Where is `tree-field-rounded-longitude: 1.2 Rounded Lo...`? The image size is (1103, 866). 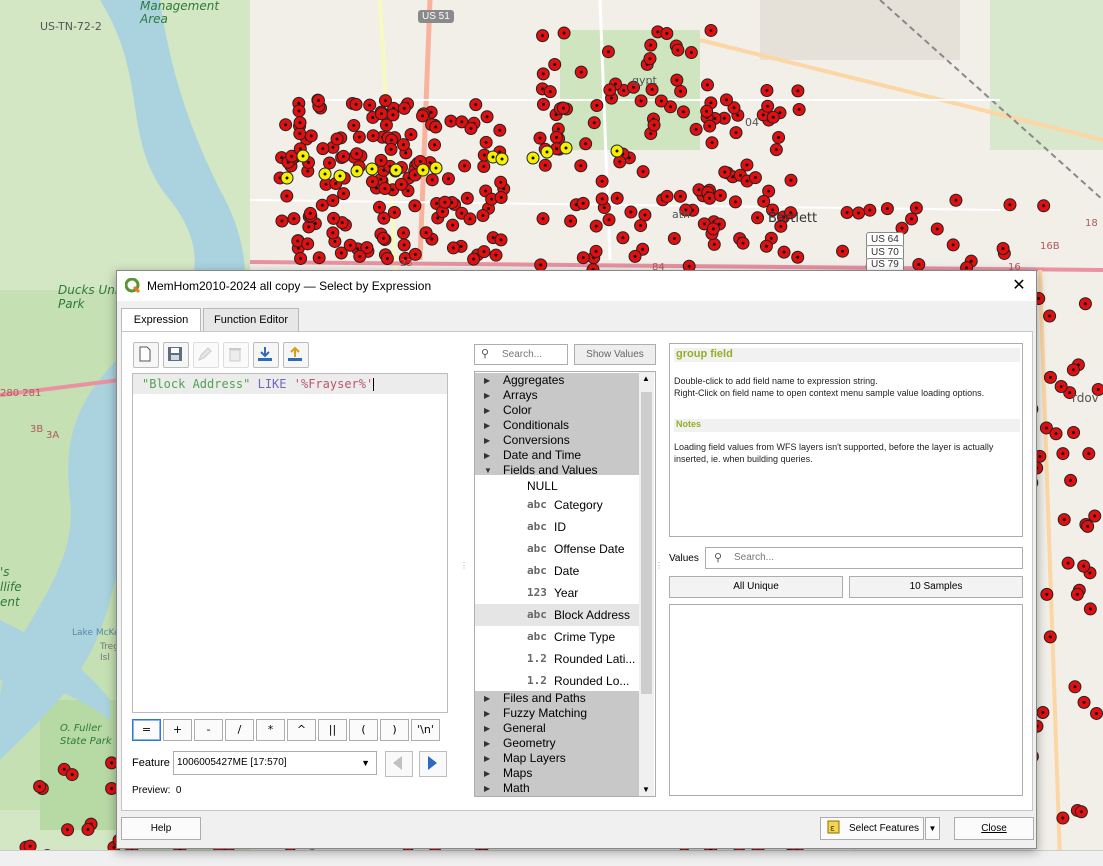
tree-field-rounded-longitude: 1.2 Rounded Lo... is located at coordinates (557, 681).